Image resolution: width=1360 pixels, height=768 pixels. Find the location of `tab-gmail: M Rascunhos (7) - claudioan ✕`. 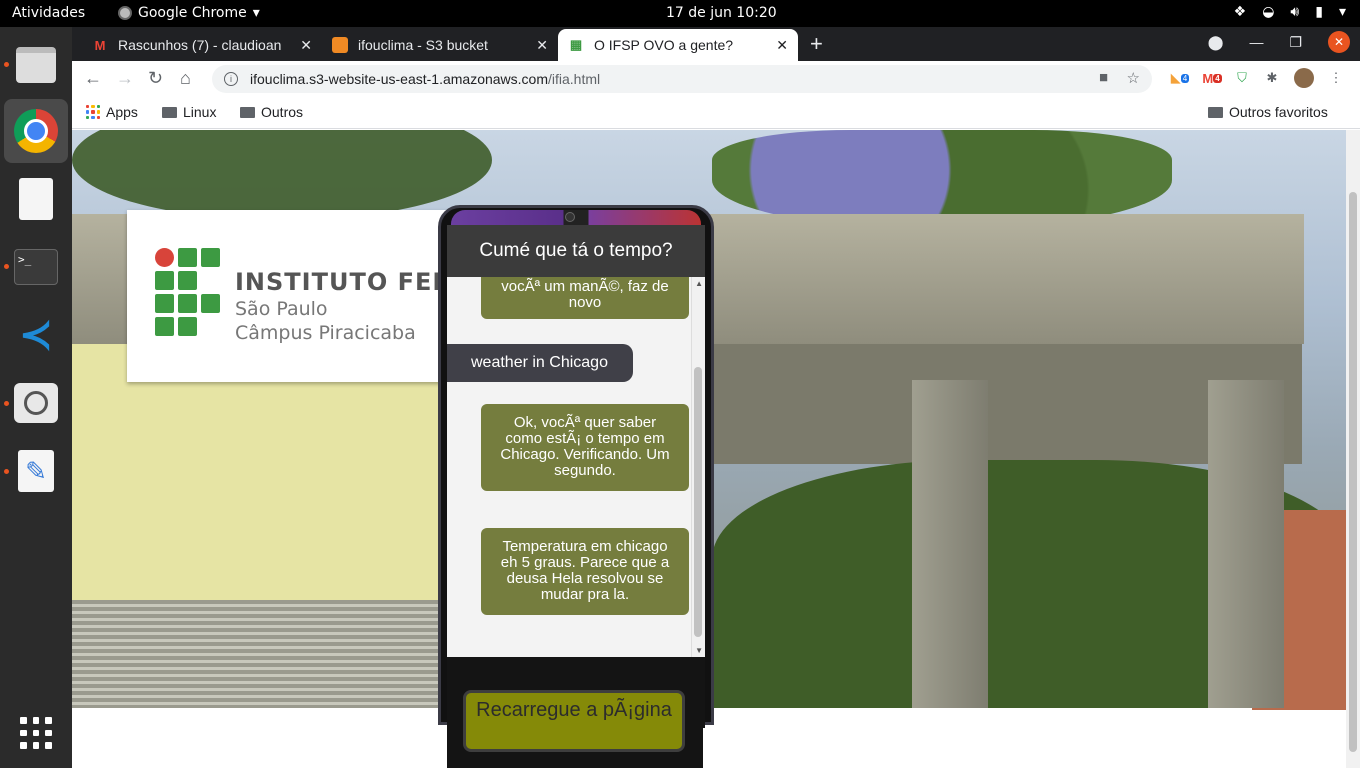

tab-gmail: M Rascunhos (7) - claudioan ✕ is located at coordinates (202, 45).